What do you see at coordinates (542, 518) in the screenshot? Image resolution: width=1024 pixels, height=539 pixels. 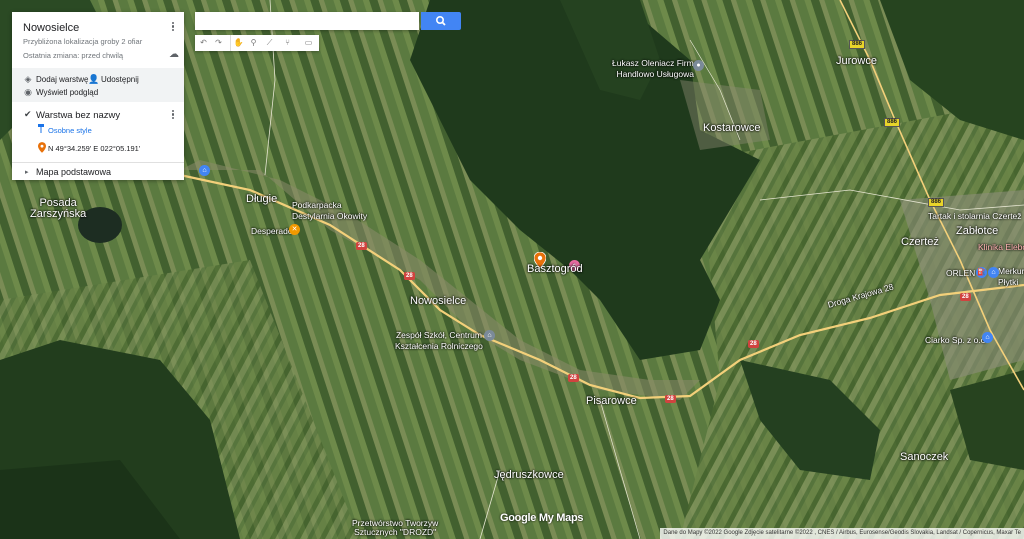 I see `google-my-maps-logo: Google My Maps` at bounding box center [542, 518].